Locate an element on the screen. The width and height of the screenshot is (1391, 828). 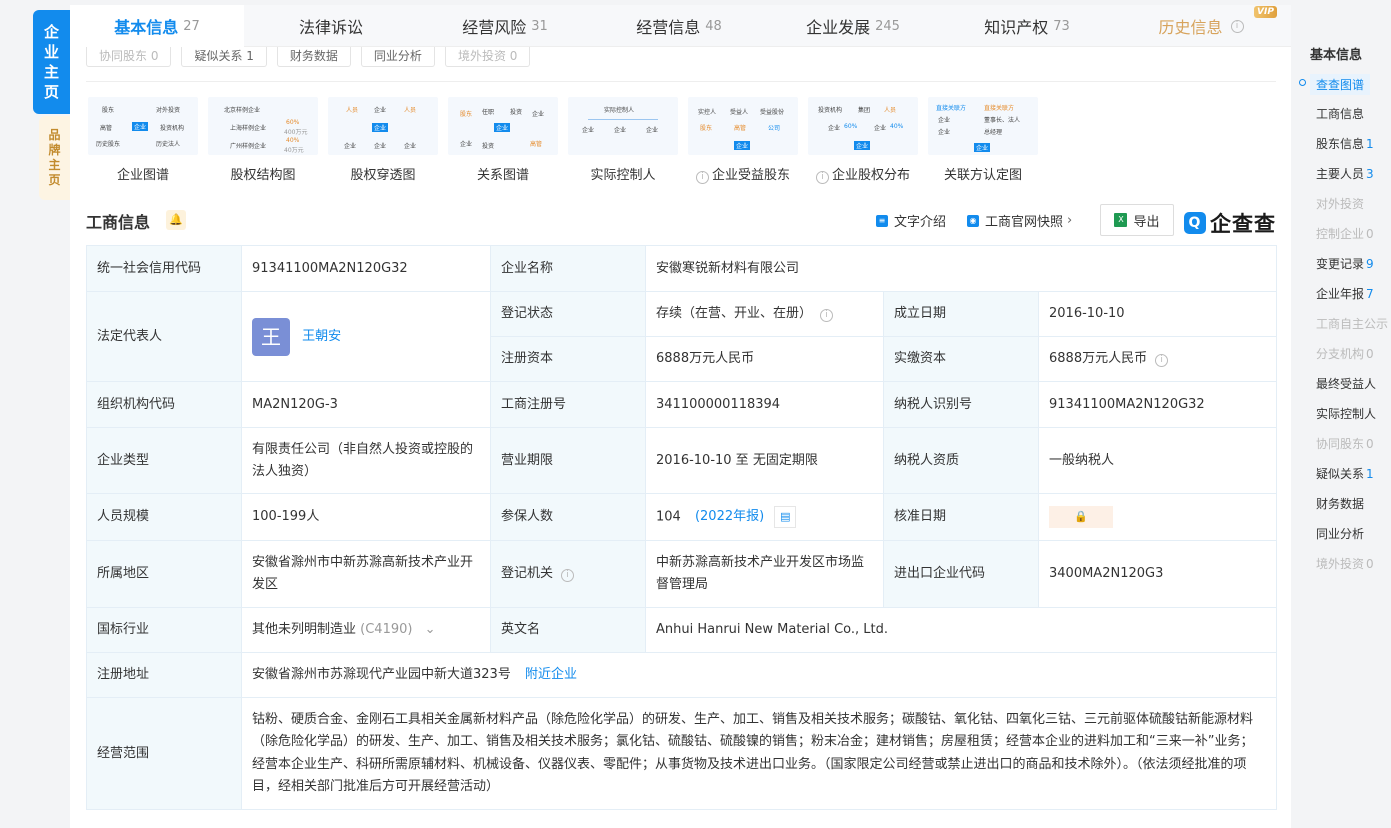
rnav-item-graph: 查查图谱 is located at coordinates (1340, 84).